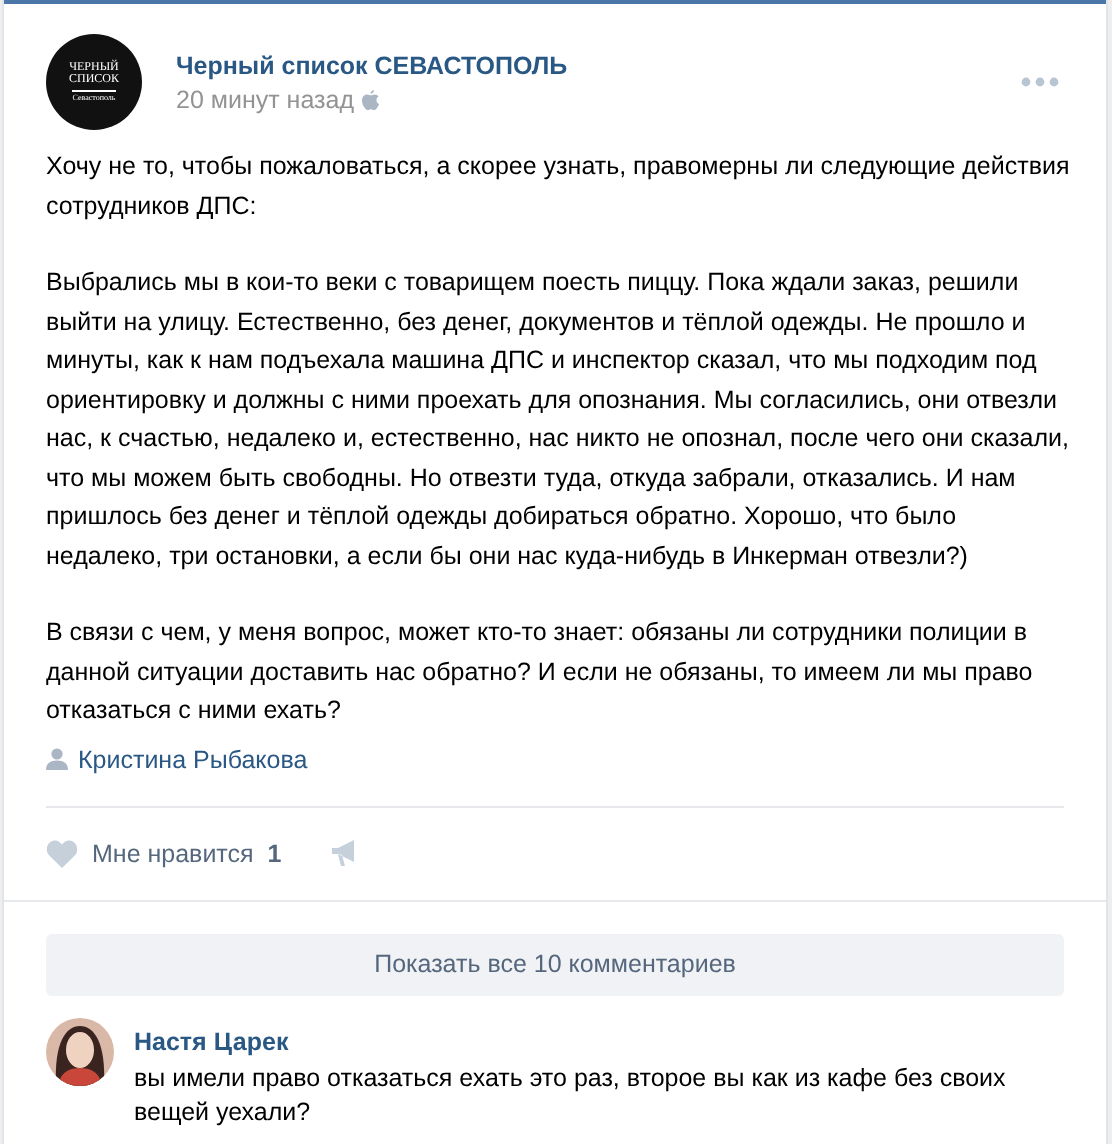 This screenshot has width=1112, height=1144. What do you see at coordinates (57, 759) in the screenshot?
I see `person-icon` at bounding box center [57, 759].